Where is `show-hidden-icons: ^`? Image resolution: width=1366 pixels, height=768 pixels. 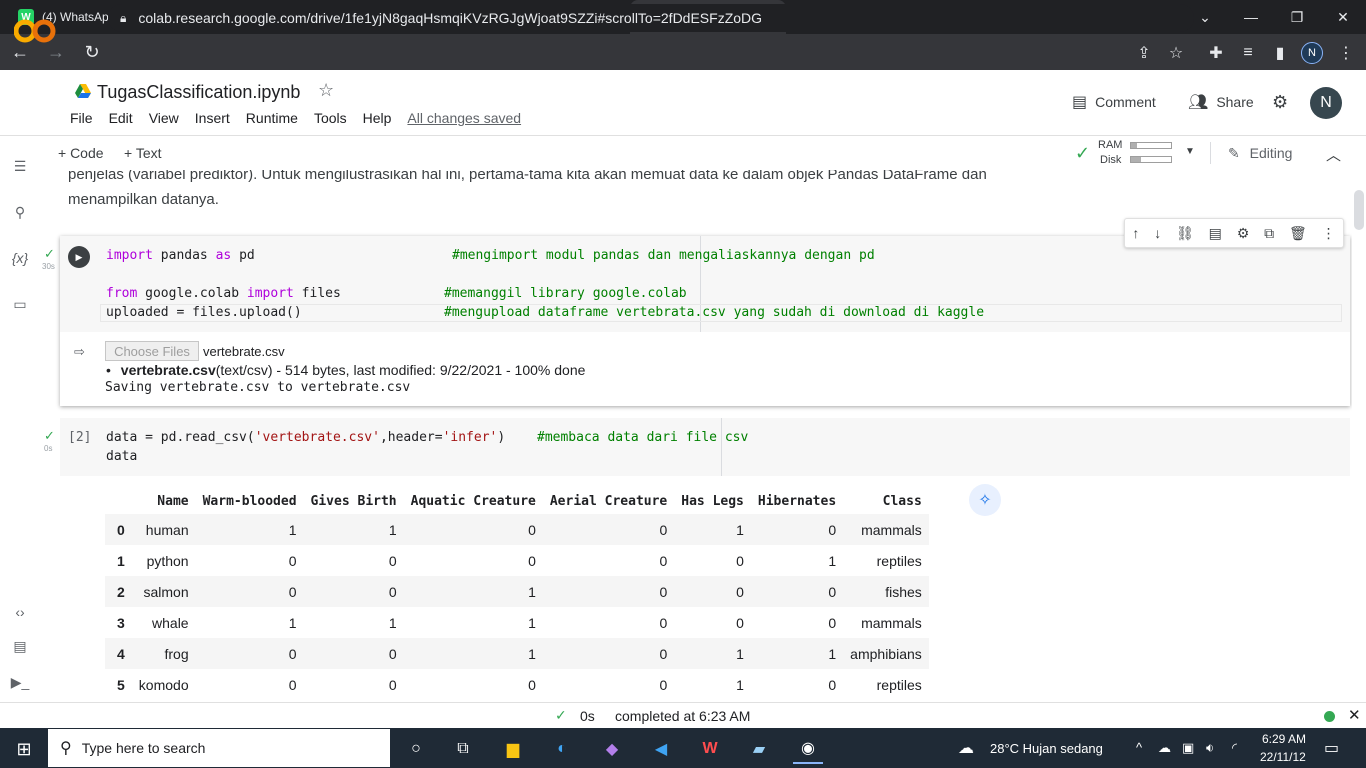
show-hidden-icons: ^ is located at coordinates (1139, 747).